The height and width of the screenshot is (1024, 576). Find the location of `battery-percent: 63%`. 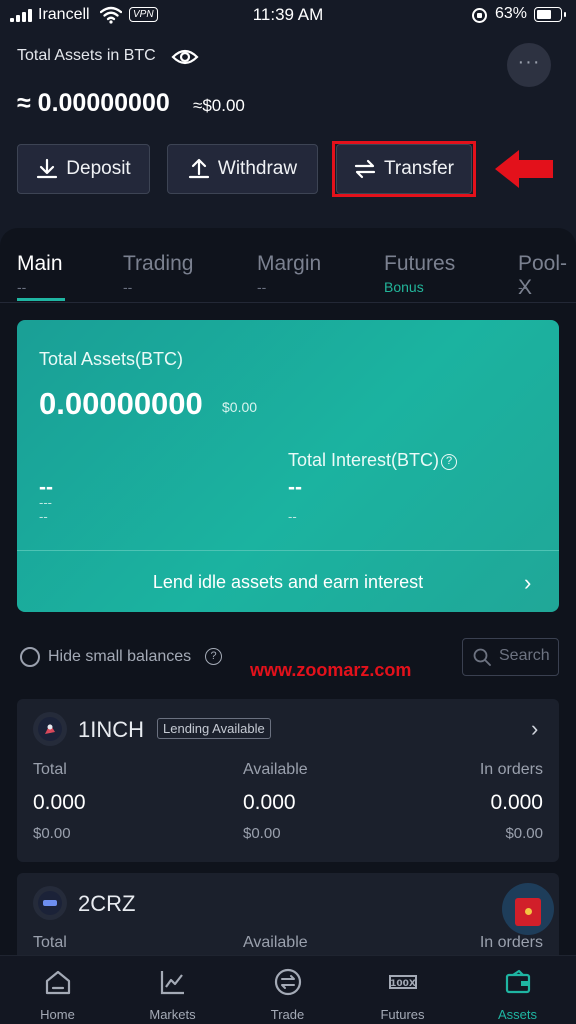

battery-percent: 63% is located at coordinates (511, 13).